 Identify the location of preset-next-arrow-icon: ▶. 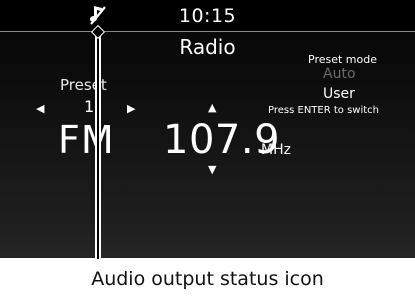
(131, 108).